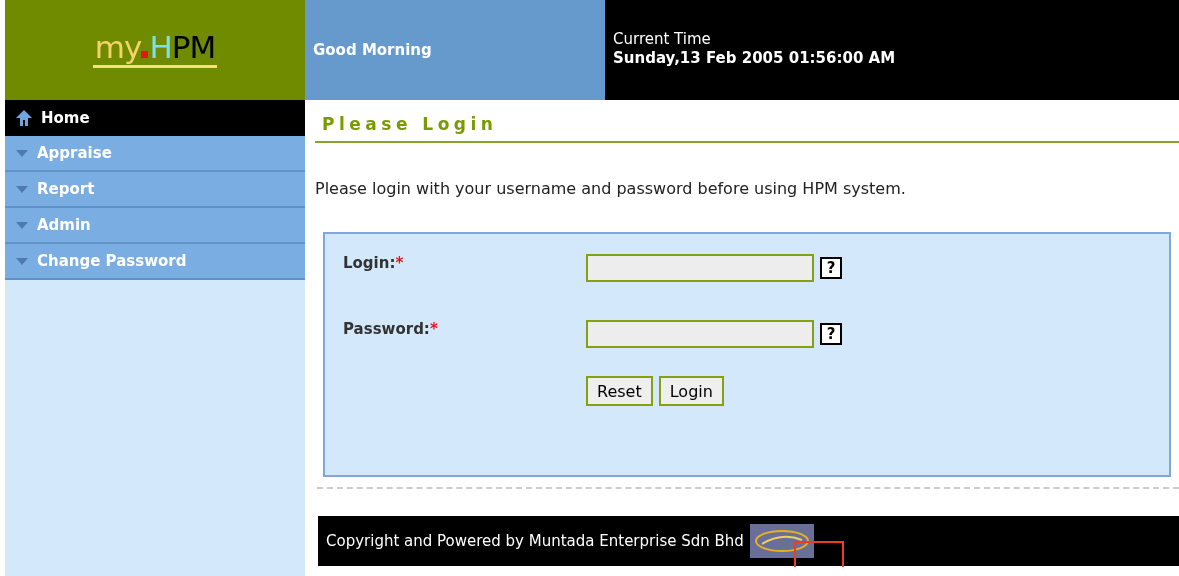 The height and width of the screenshot is (576, 1179). Describe the element at coordinates (374, 264) in the screenshot. I see `field-label: Login:*` at that location.